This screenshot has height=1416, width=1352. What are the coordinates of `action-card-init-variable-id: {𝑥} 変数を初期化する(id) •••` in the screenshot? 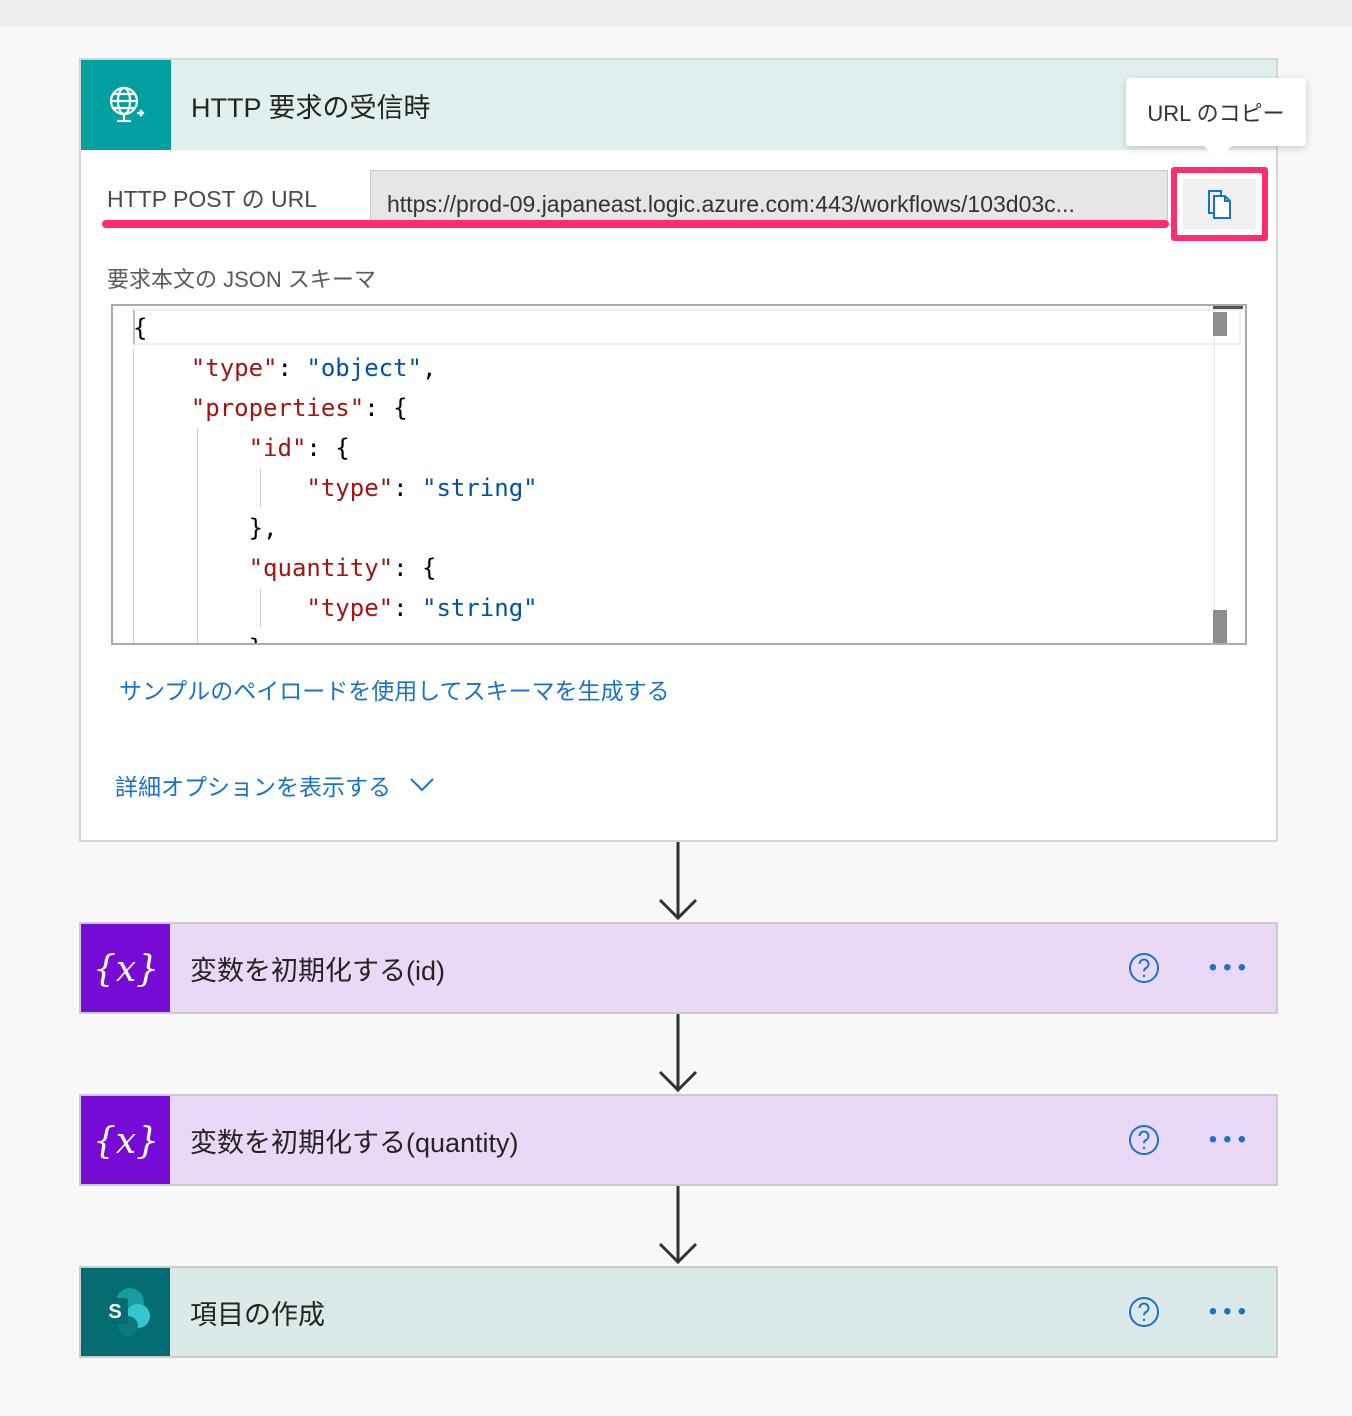 It's located at (678, 968).